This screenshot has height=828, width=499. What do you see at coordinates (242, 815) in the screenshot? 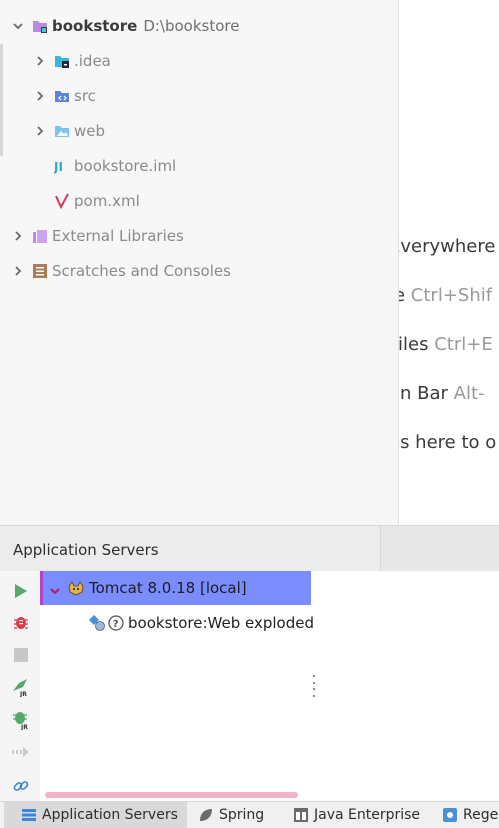
I see `tab-label: Spring` at bounding box center [242, 815].